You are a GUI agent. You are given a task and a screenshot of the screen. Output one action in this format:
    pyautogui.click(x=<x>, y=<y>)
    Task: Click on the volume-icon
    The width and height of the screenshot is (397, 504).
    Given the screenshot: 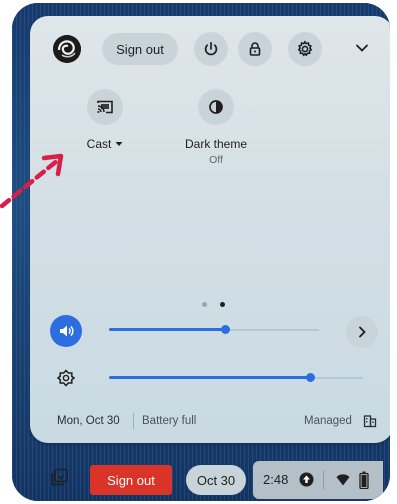 What is the action you would take?
    pyautogui.click(x=67, y=331)
    